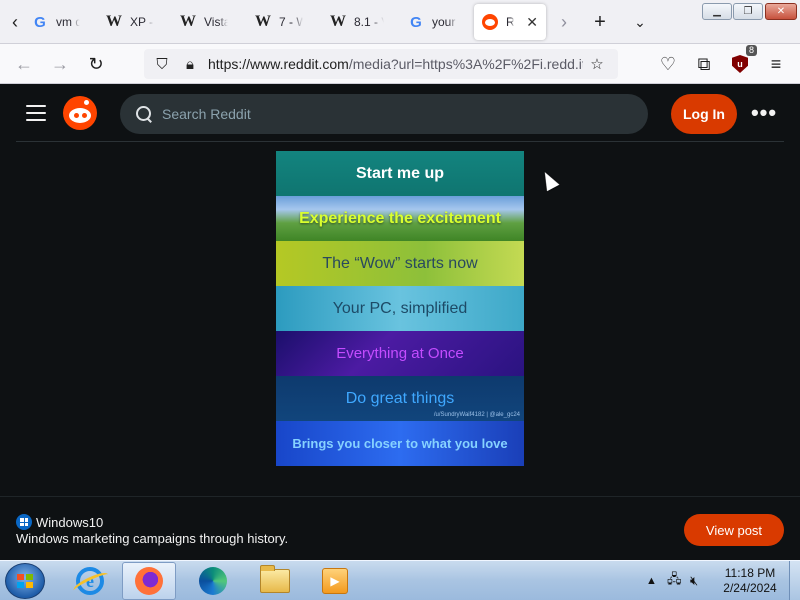  Describe the element at coordinates (400, 173) in the screenshot. I see `media-band-start-me-up: Start me up` at that location.